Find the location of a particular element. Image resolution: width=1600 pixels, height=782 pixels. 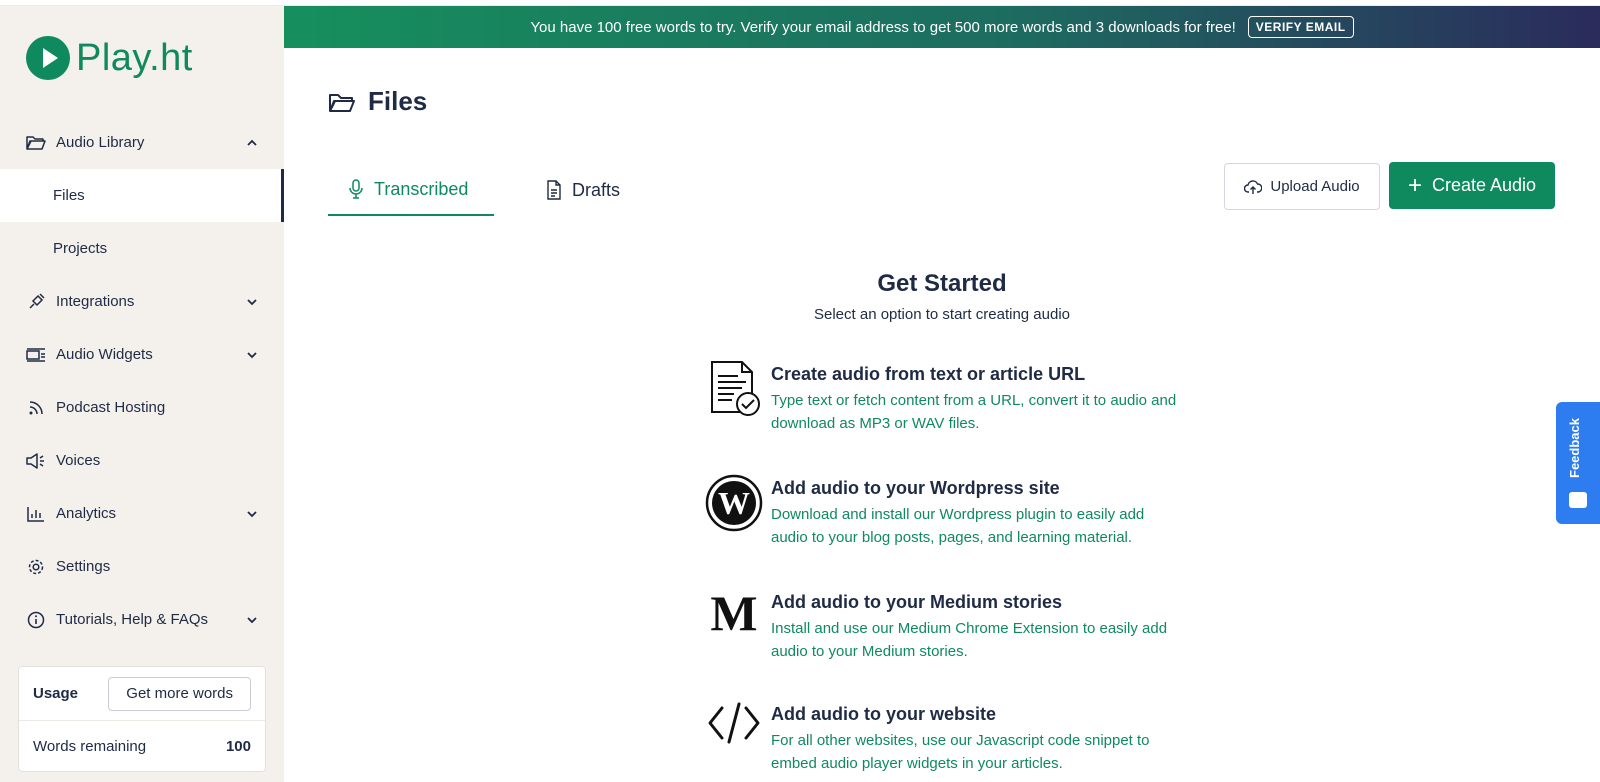

plus-icon: + is located at coordinates (1414, 185).